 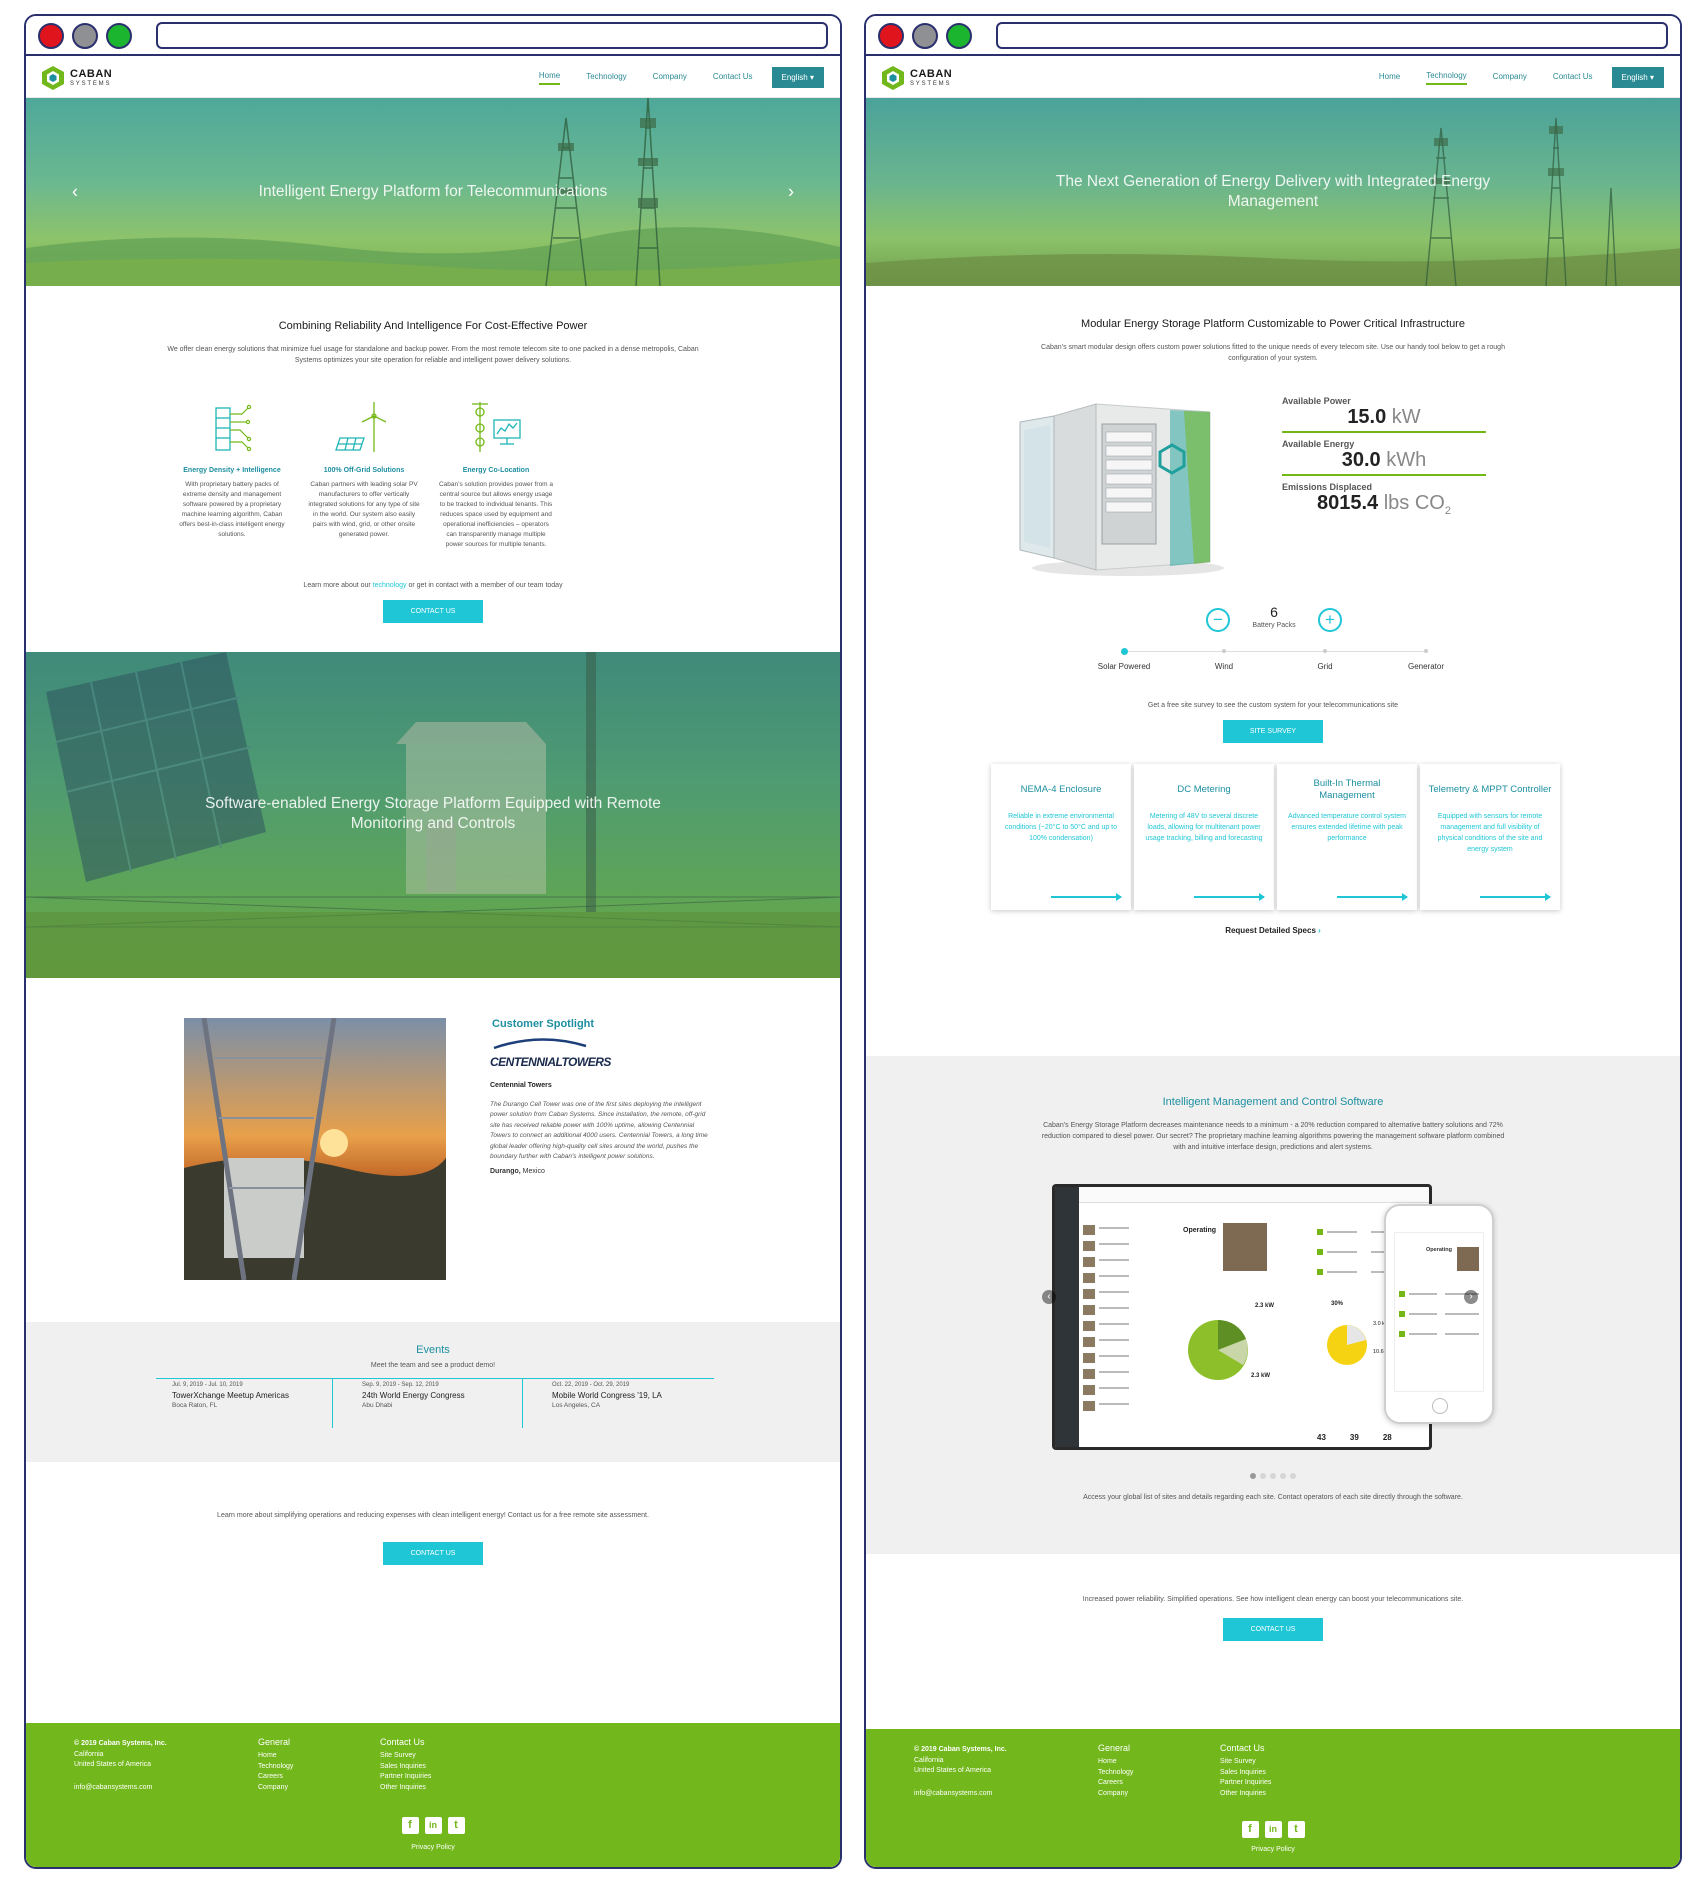 What do you see at coordinates (1114, 1748) in the screenshot?
I see `footer-general-title: General` at bounding box center [1114, 1748].